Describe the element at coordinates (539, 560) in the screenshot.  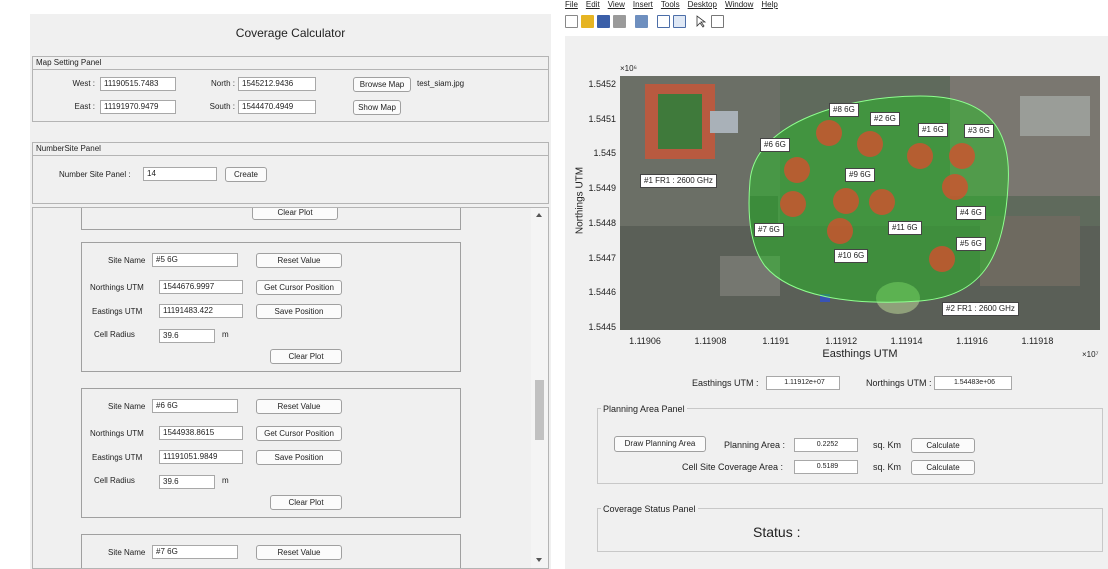
I see `scroll-down-icon` at that location.